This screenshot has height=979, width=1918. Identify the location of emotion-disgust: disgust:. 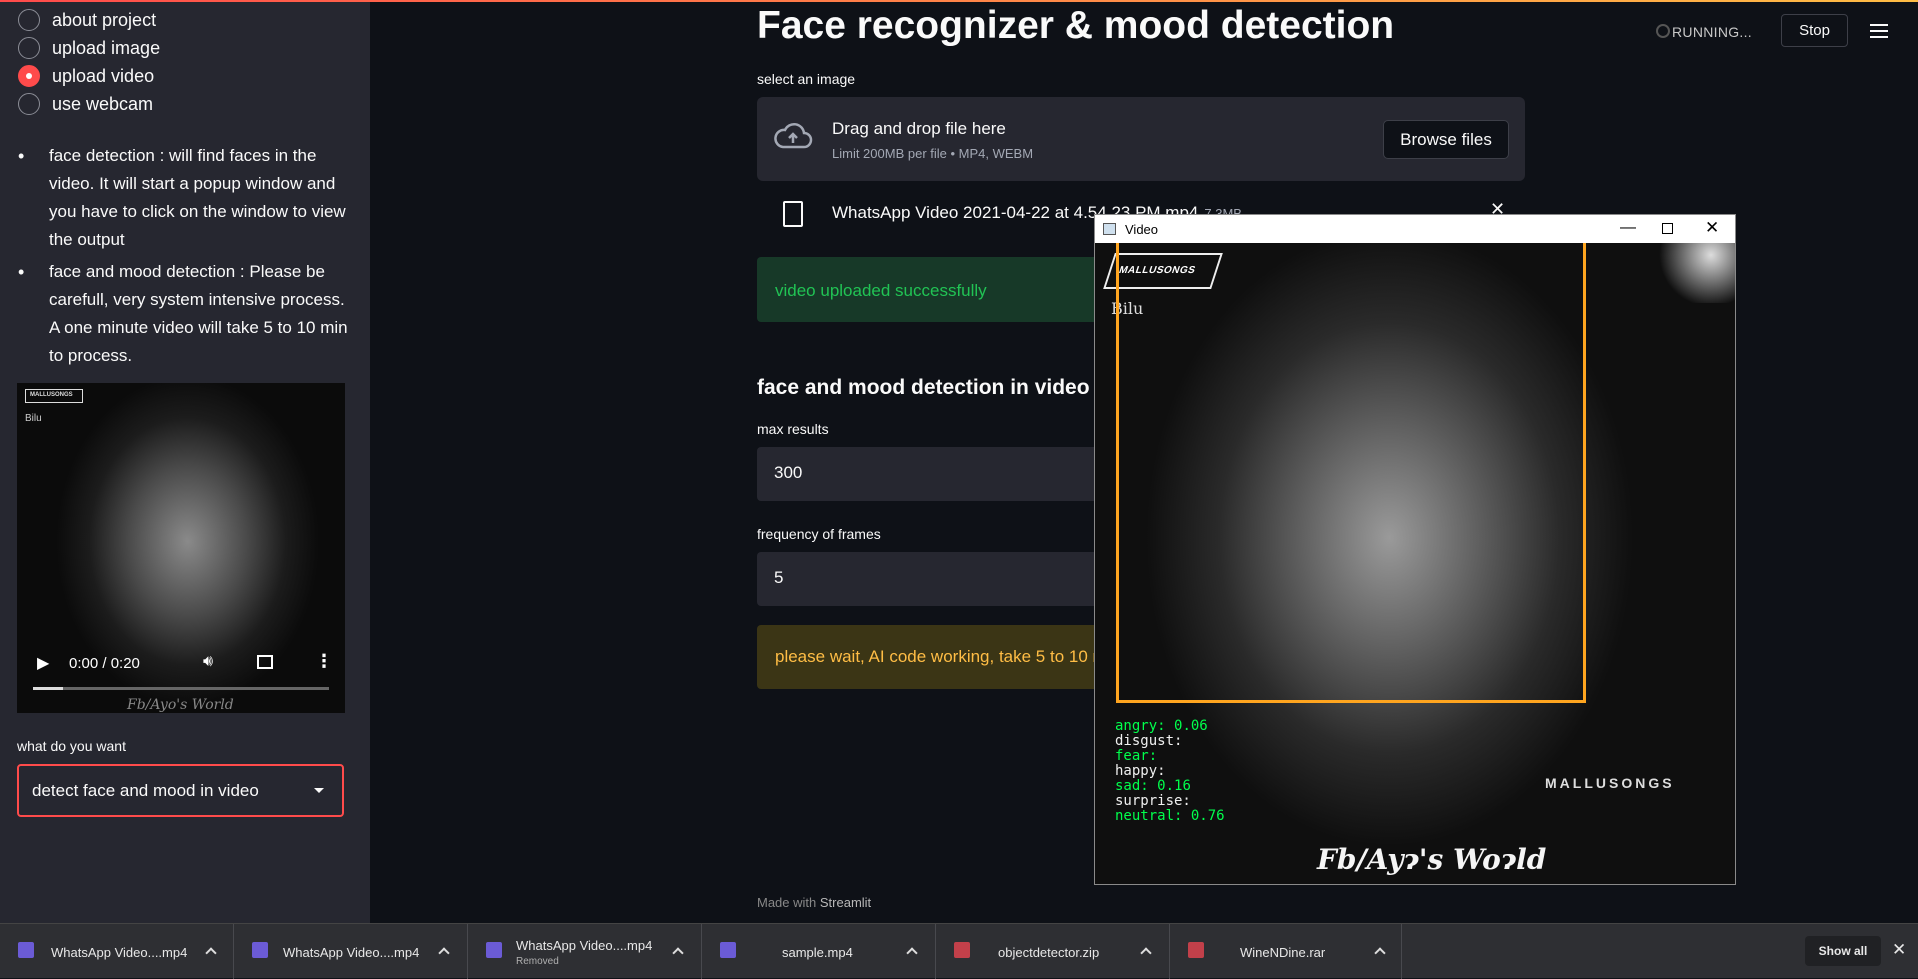
(1149, 741).